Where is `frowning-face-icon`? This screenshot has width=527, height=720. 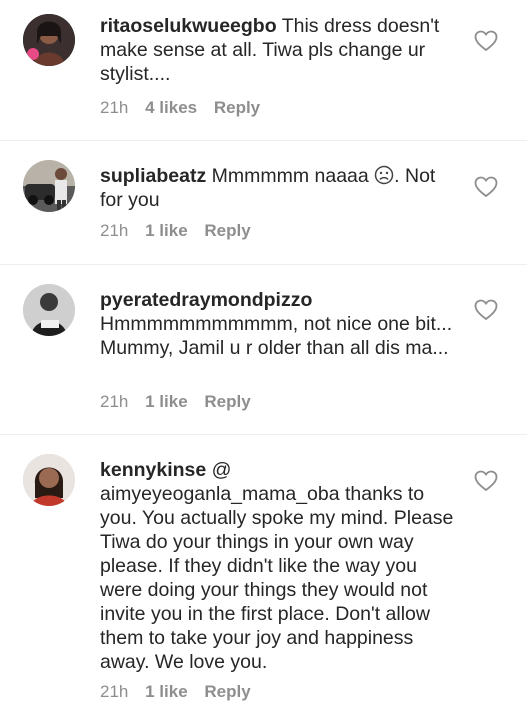 frowning-face-icon is located at coordinates (384, 175).